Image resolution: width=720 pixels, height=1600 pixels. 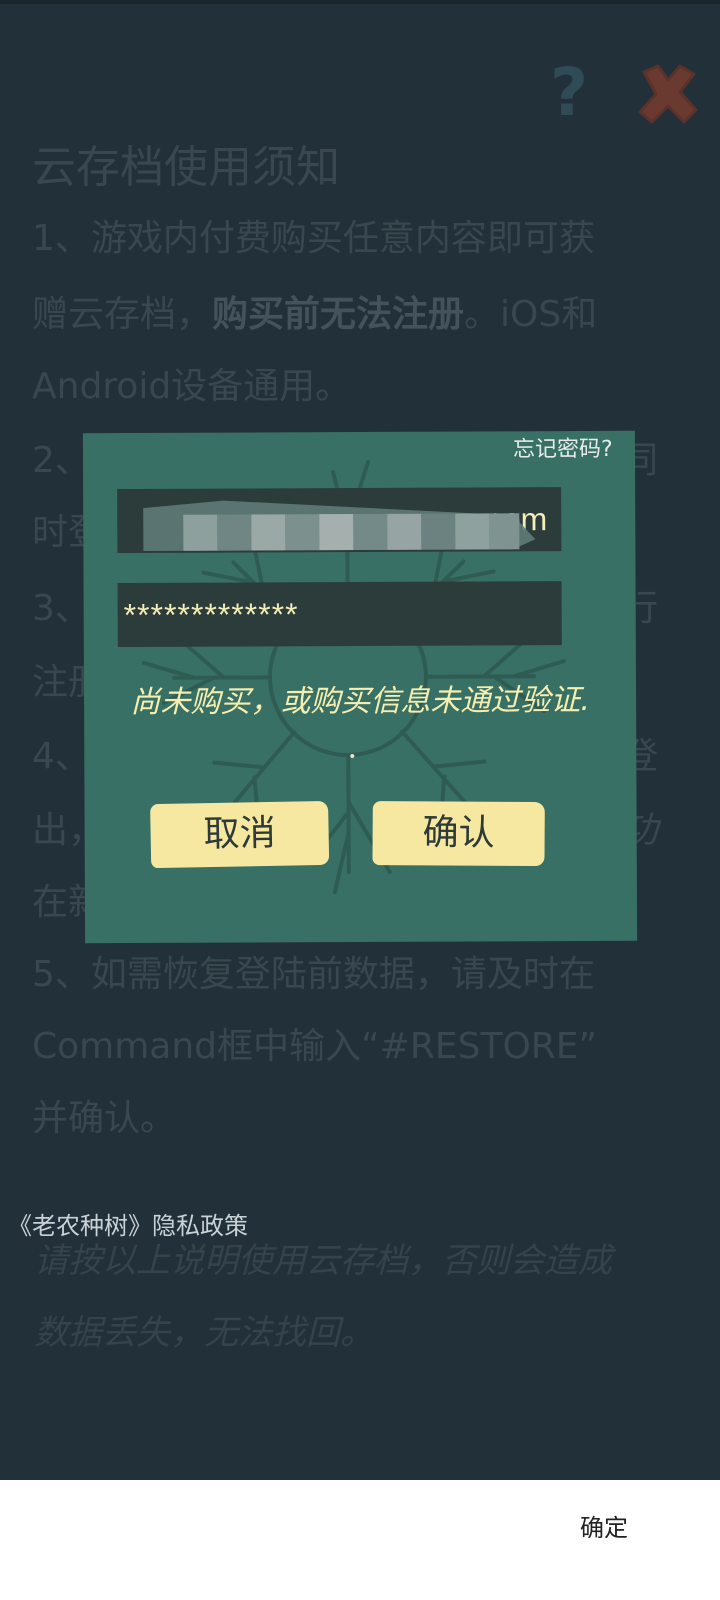 What do you see at coordinates (569, 93) in the screenshot?
I see `help-icon: ?` at bounding box center [569, 93].